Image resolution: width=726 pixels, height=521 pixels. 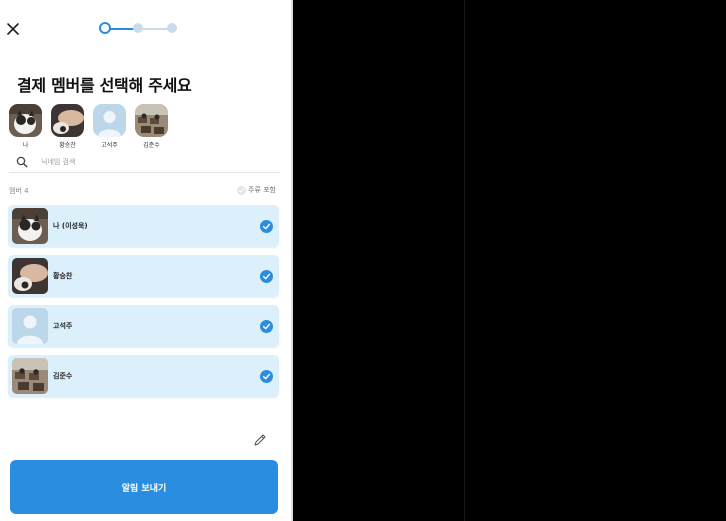 I want to click on member-row: 김준수, so click(x=143, y=376).